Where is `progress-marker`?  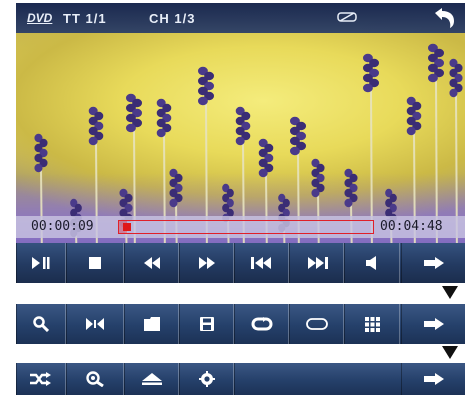
progress-marker is located at coordinates (126, 227).